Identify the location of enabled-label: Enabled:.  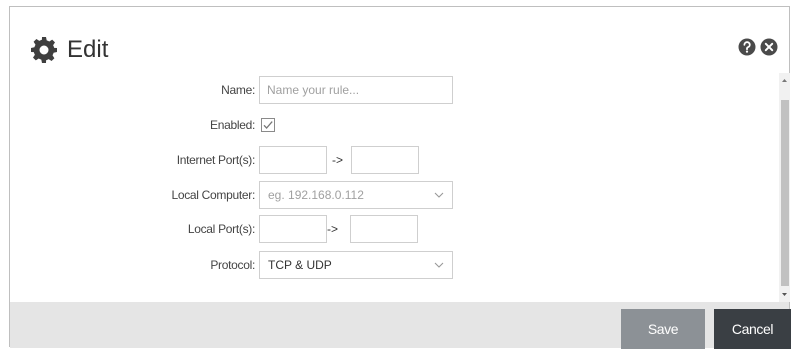
(232, 125).